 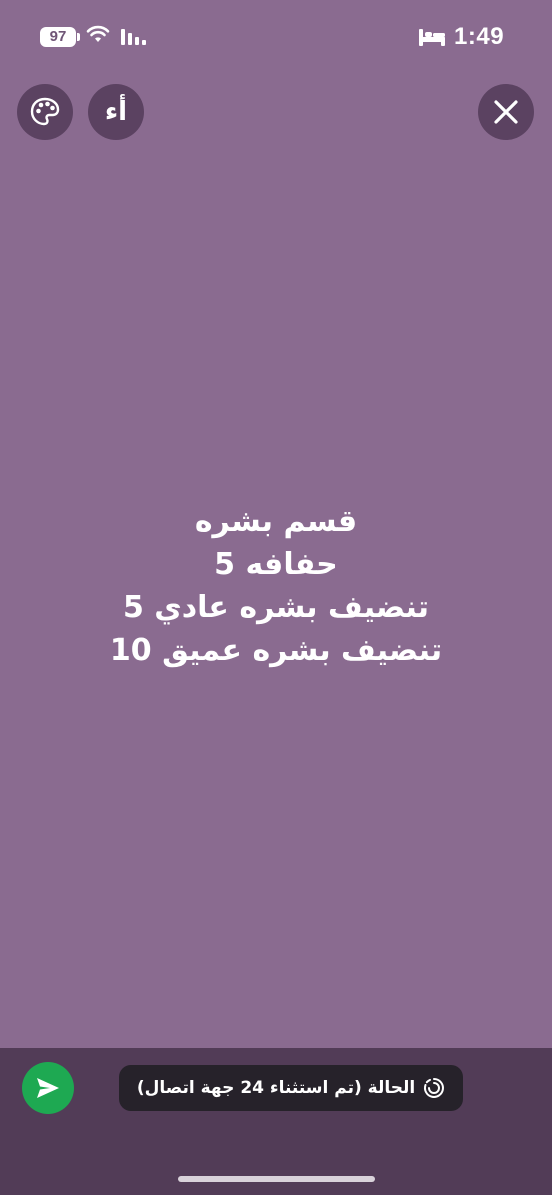 What do you see at coordinates (276, 1179) in the screenshot?
I see `home-indicator` at bounding box center [276, 1179].